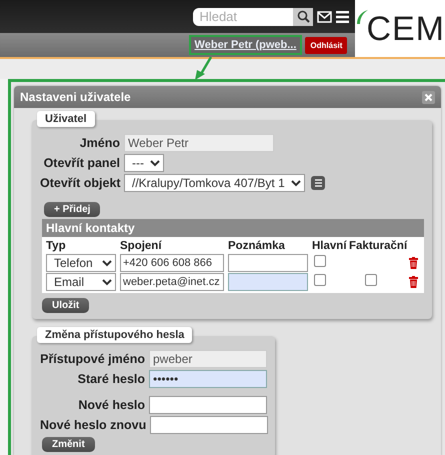 The image size is (445, 455). Describe the element at coordinates (81, 163) in the screenshot. I see `field-label: Otevřít panel` at that location.